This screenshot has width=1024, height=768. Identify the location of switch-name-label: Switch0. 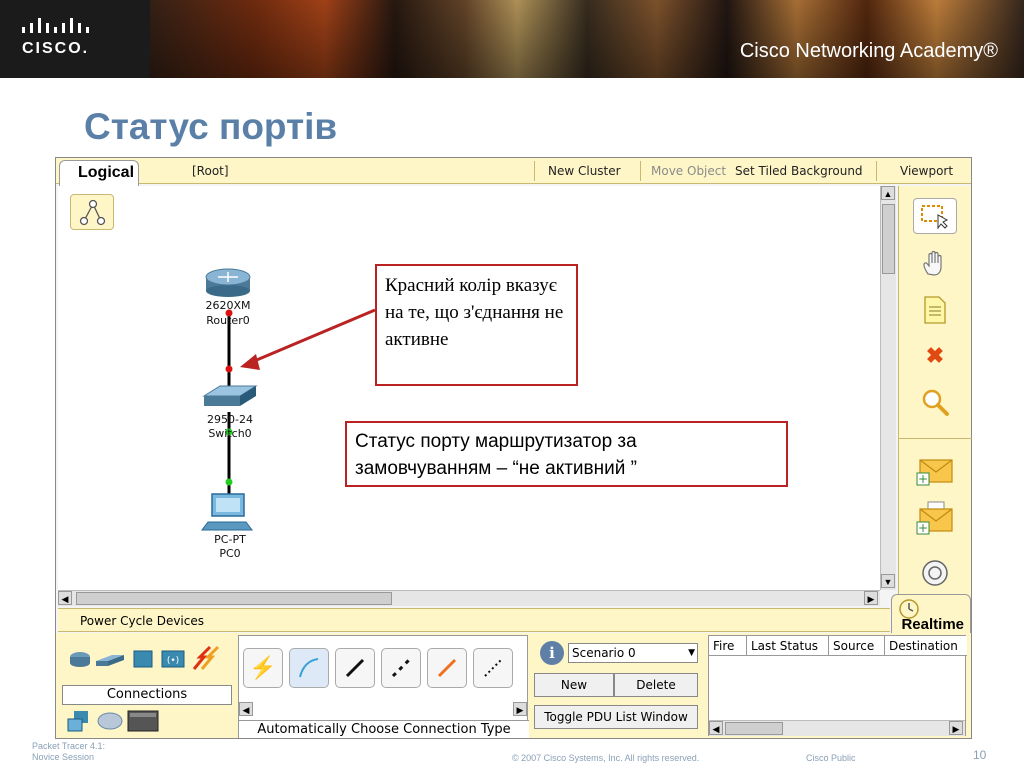
(230, 433).